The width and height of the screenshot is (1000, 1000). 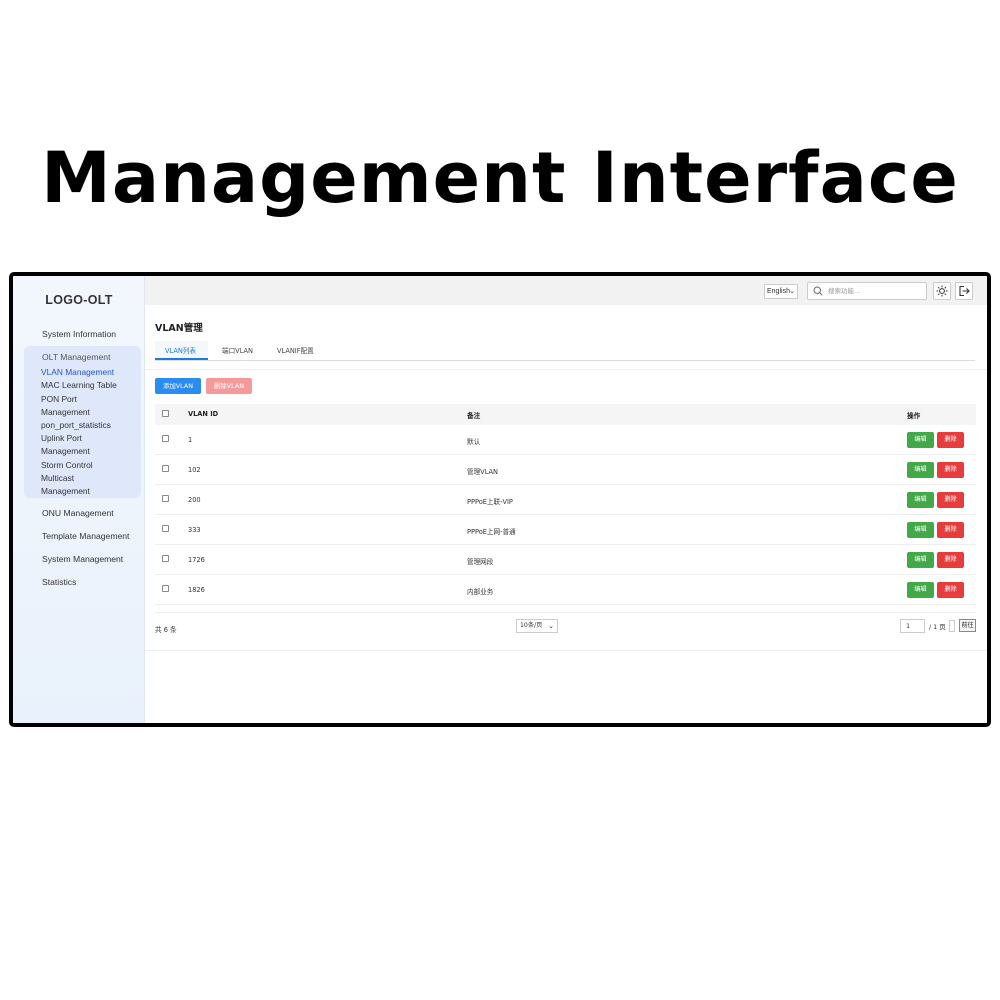 What do you see at coordinates (875, 291) in the screenshot?
I see `search-input` at bounding box center [875, 291].